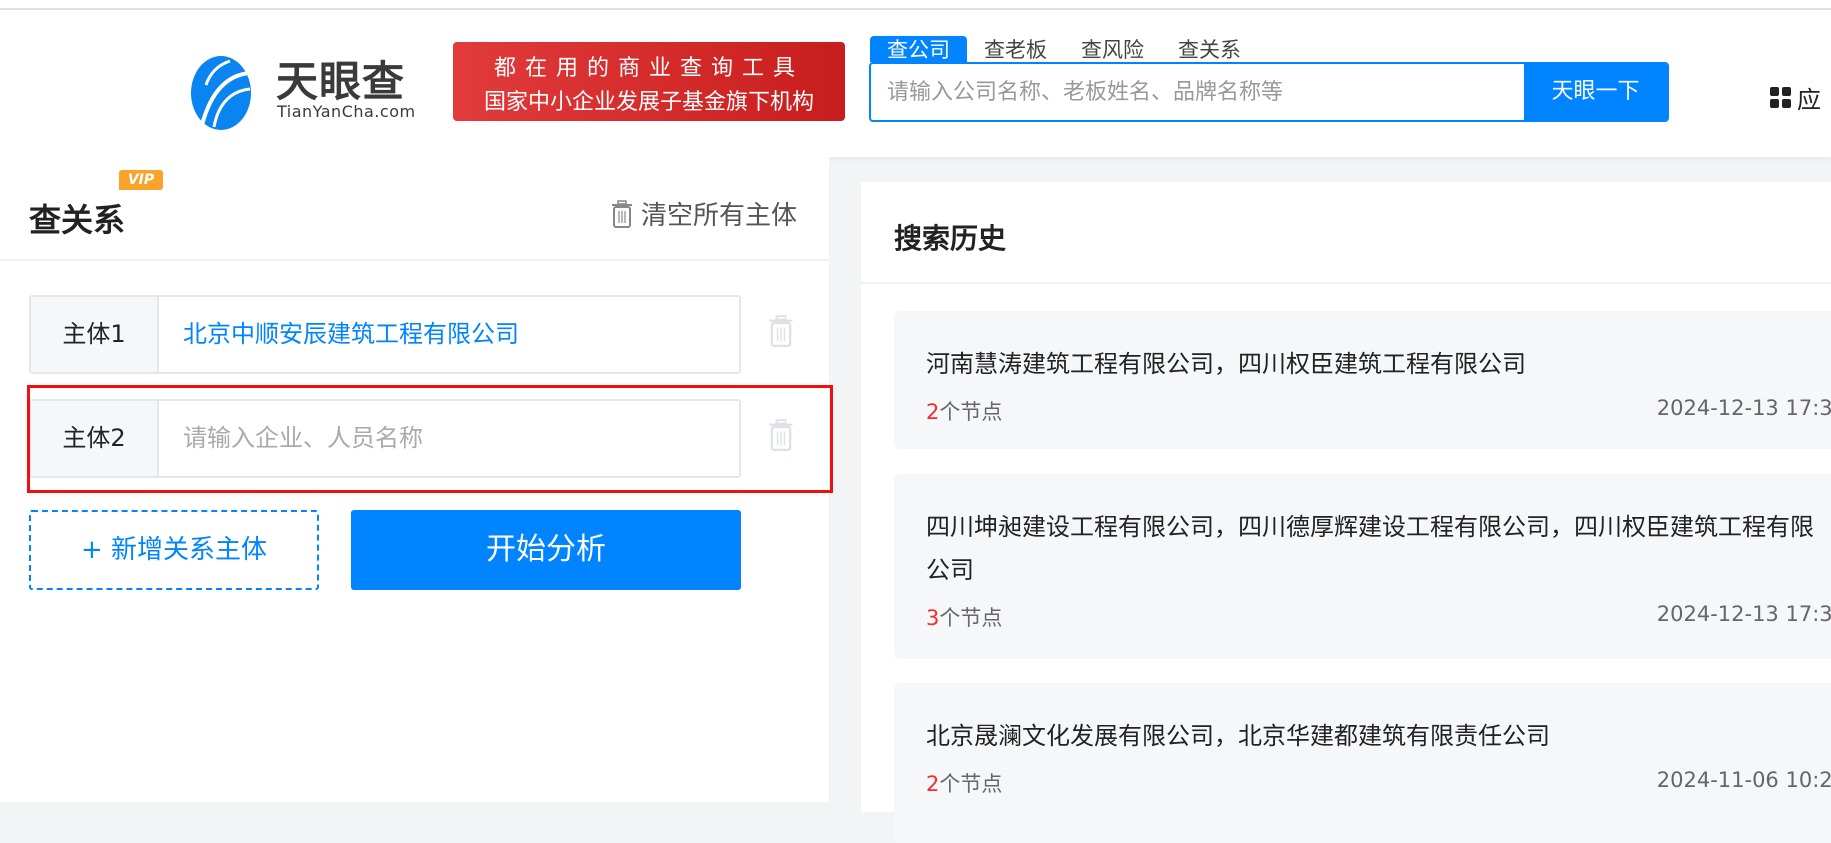 The width and height of the screenshot is (1831, 843). I want to click on history-time: 2024-12-13 17:36, so click(1743, 408).